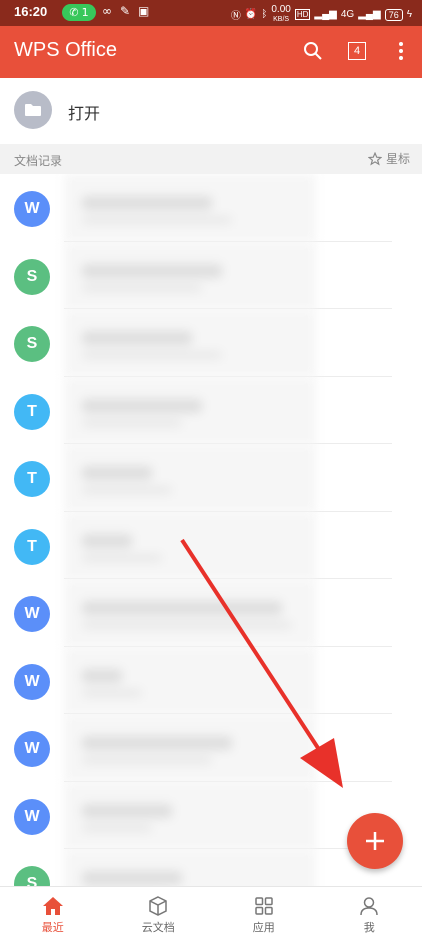 This screenshot has height=943, width=422. What do you see at coordinates (369, 906) in the screenshot?
I see `user-icon` at bounding box center [369, 906].